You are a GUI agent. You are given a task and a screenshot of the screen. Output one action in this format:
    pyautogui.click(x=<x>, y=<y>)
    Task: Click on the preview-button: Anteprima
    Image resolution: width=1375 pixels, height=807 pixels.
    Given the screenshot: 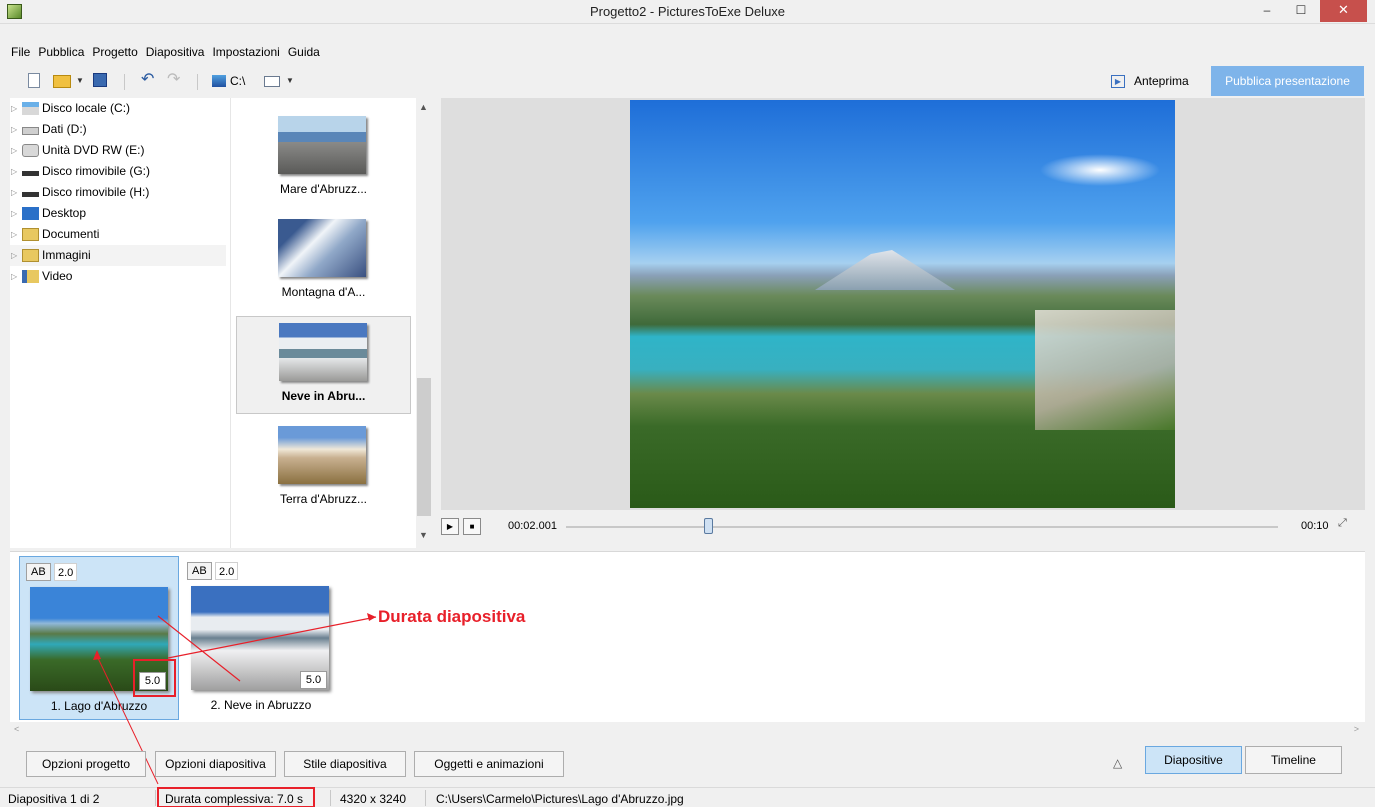 What is the action you would take?
    pyautogui.click(x=1161, y=82)
    